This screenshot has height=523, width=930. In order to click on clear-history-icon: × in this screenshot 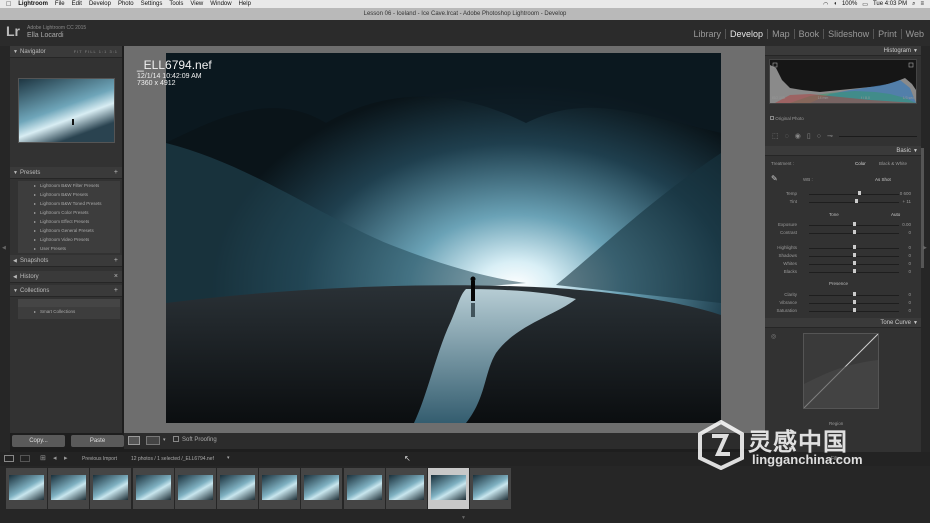, I will do `click(116, 277)`.